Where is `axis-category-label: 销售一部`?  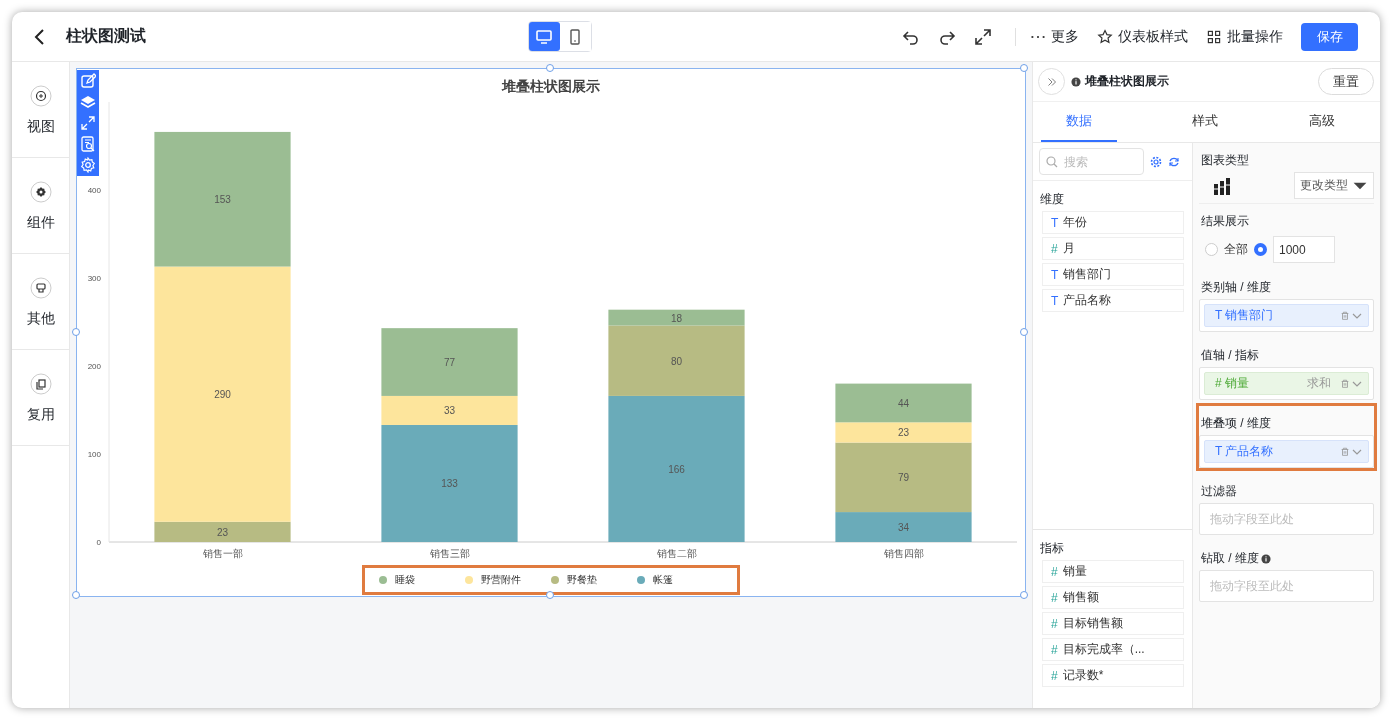 axis-category-label: 销售一部 is located at coordinates (222, 553).